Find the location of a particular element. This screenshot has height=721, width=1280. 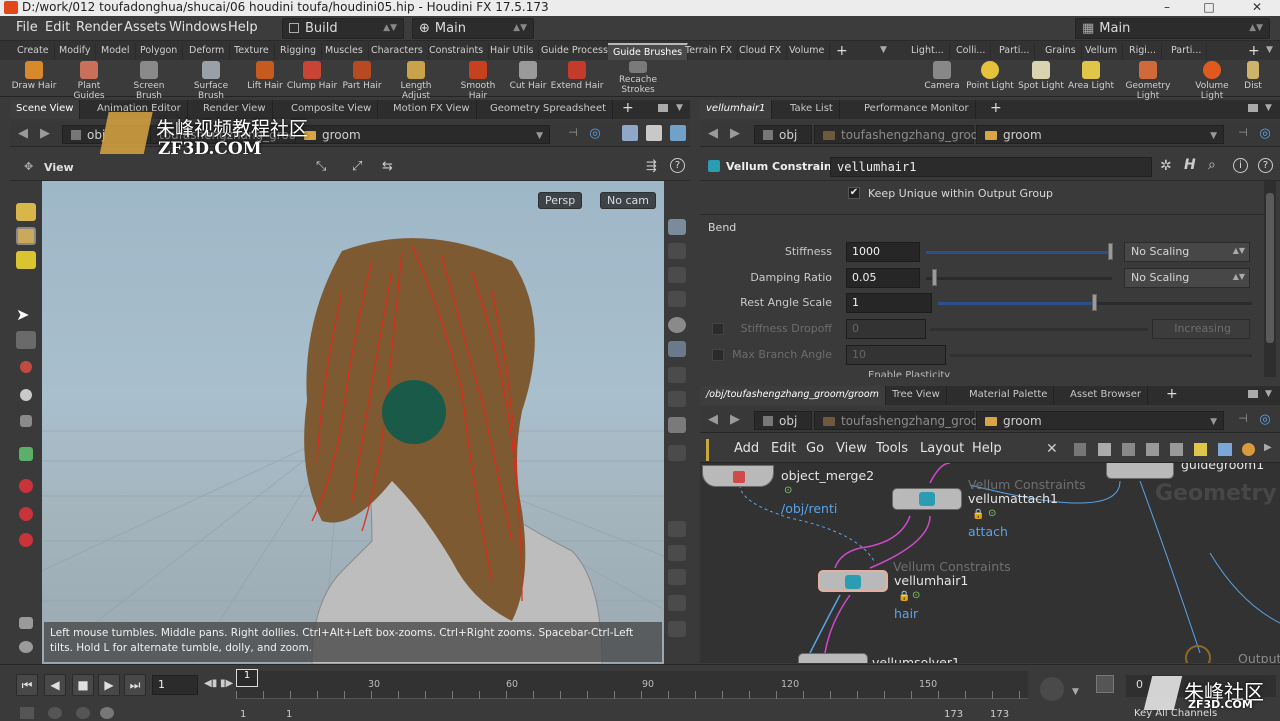

back-icon: ◀ is located at coordinates (713, 420).